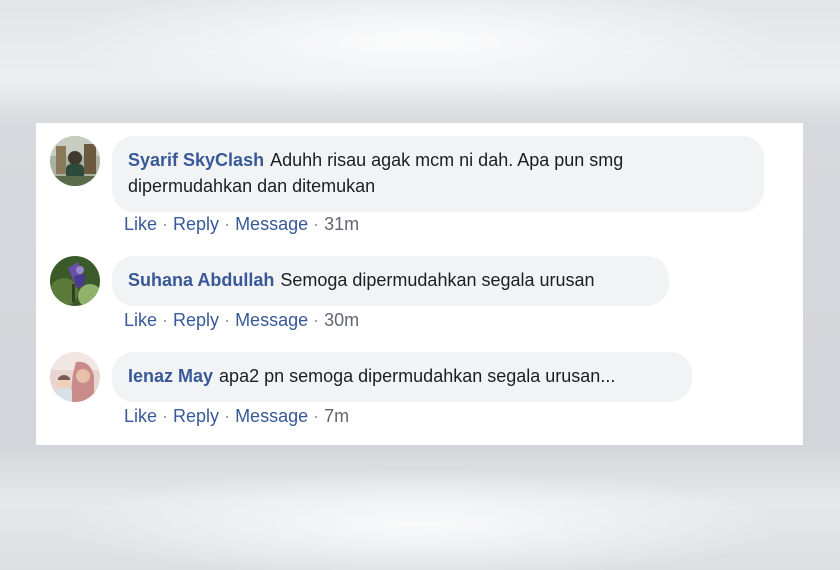 This screenshot has height=570, width=840. What do you see at coordinates (336, 416) in the screenshot?
I see `timestamp: 7m` at bounding box center [336, 416].